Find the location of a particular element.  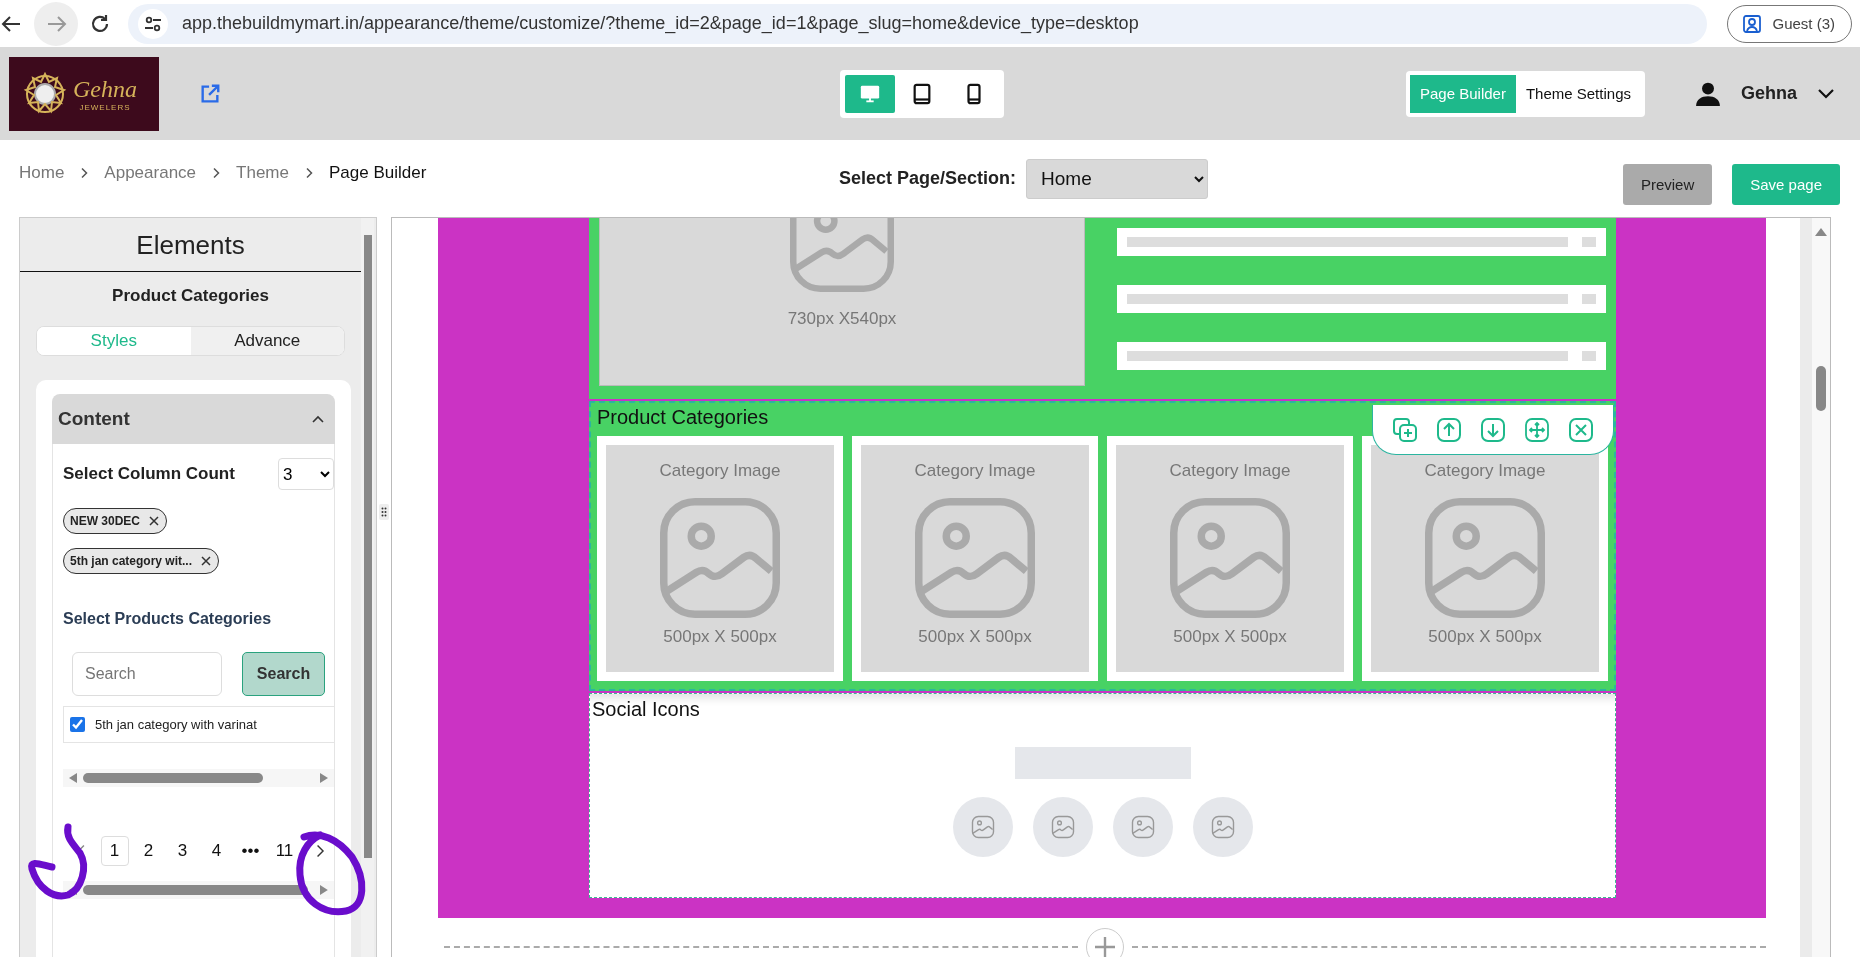

page-number: 1 is located at coordinates (114, 851).